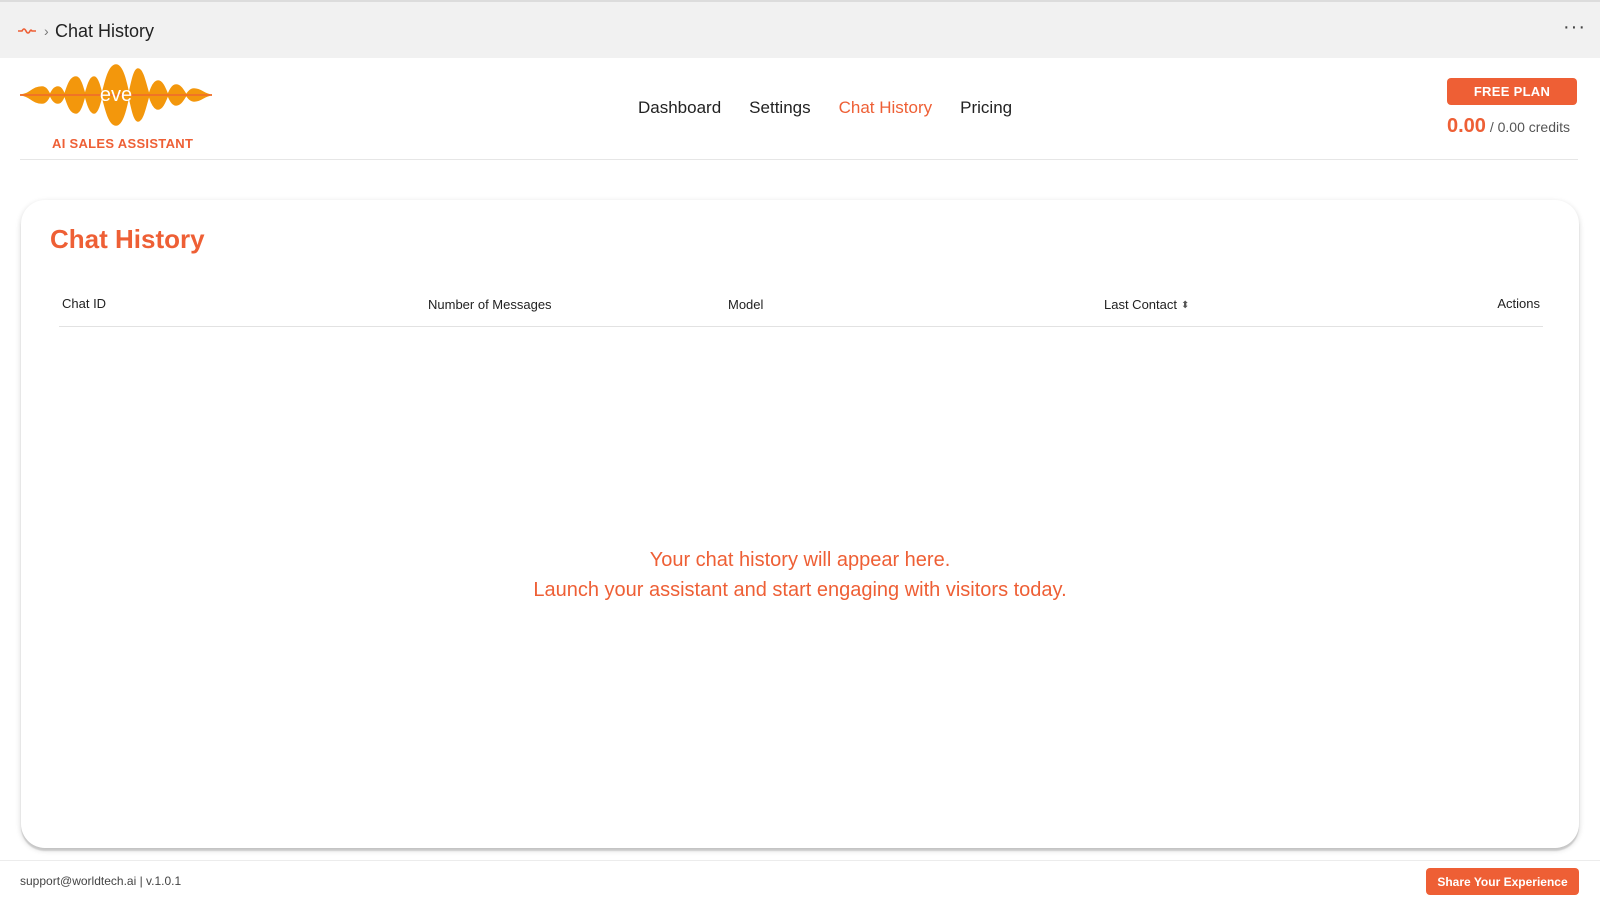 The height and width of the screenshot is (900, 1600). I want to click on column-last-contact: Last Contact ⬍, so click(1146, 304).